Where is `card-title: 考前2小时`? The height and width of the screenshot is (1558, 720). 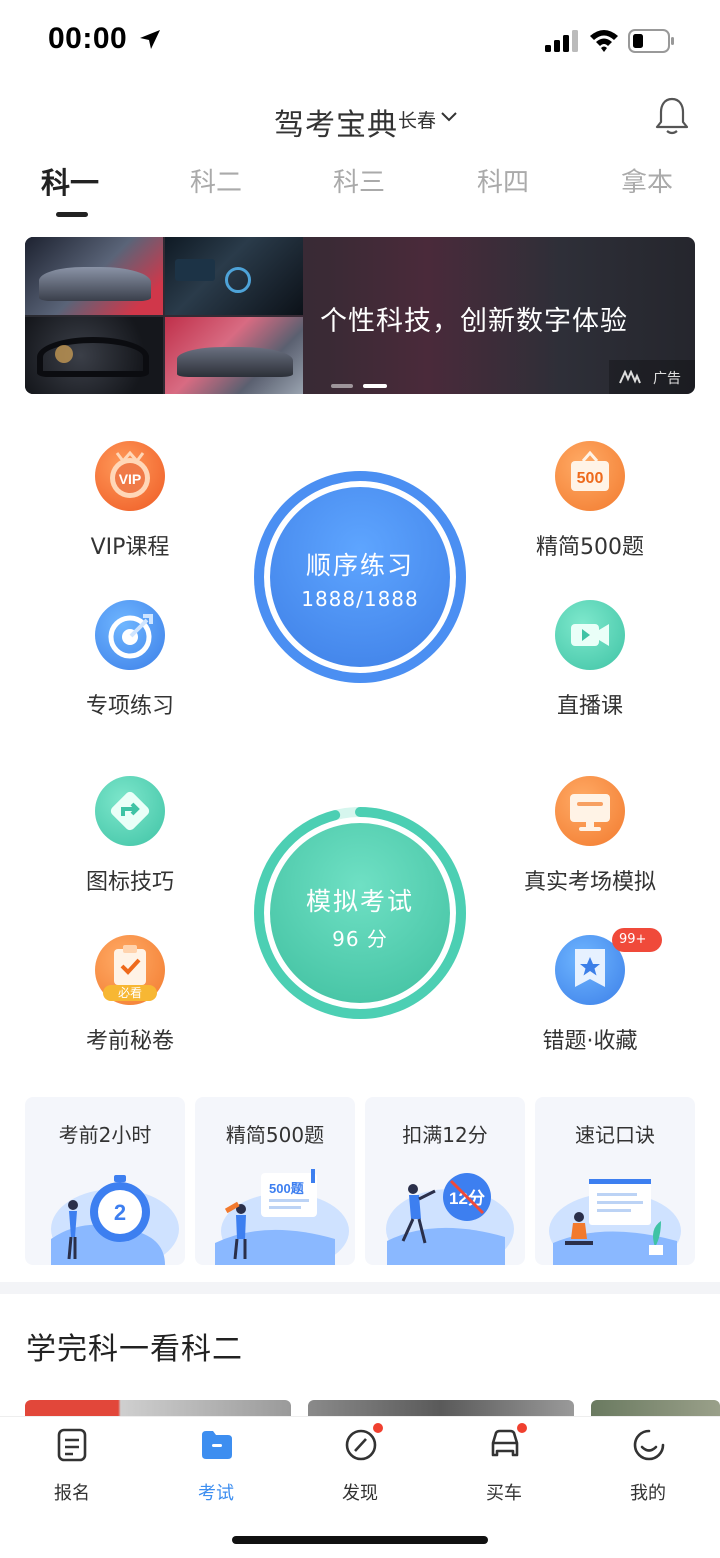 card-title: 考前2小时 is located at coordinates (105, 1135).